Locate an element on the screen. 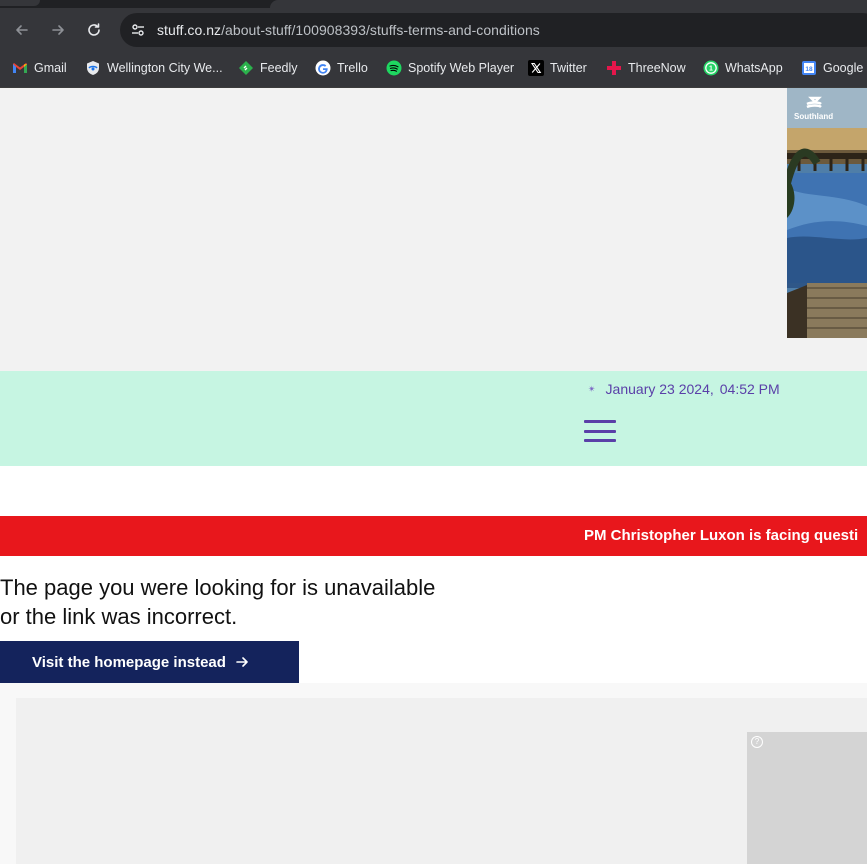 This screenshot has width=867, height=864. url-host: stuff.co.nz is located at coordinates (189, 30).